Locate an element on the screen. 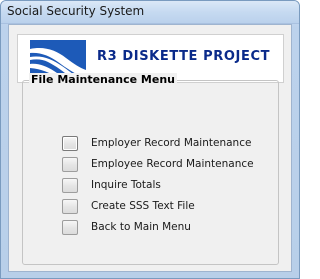 This screenshot has height=279, width=320. employer-record-button is located at coordinates (70, 143).